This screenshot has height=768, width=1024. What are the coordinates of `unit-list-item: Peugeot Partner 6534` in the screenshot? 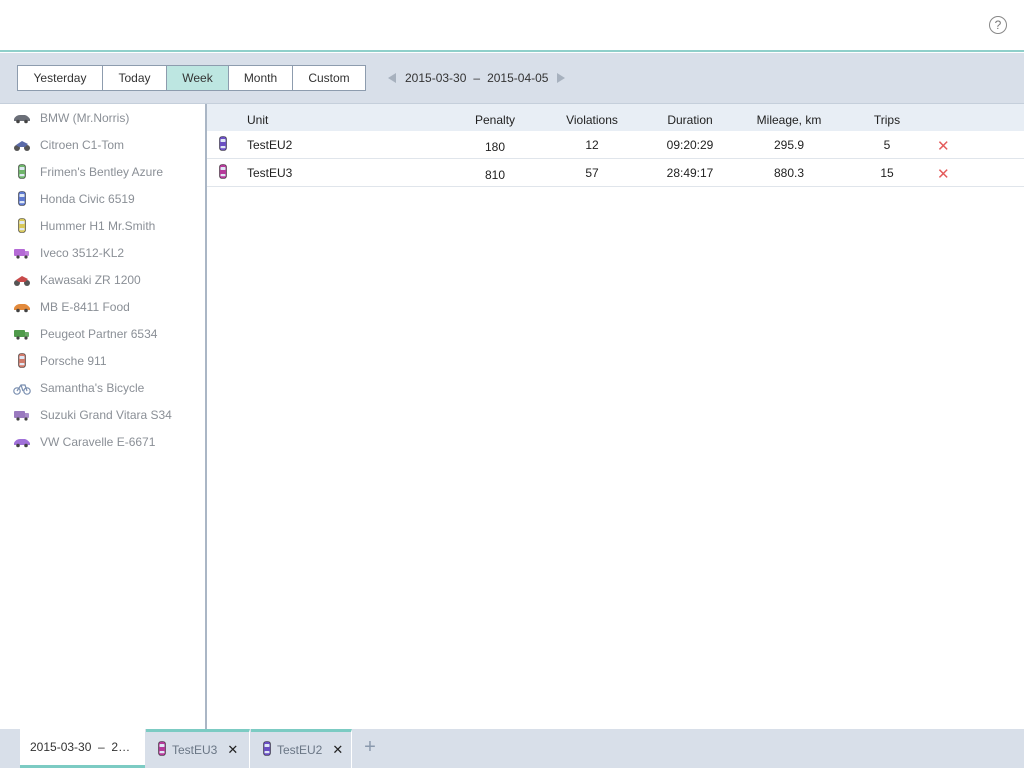 It's located at (102, 333).